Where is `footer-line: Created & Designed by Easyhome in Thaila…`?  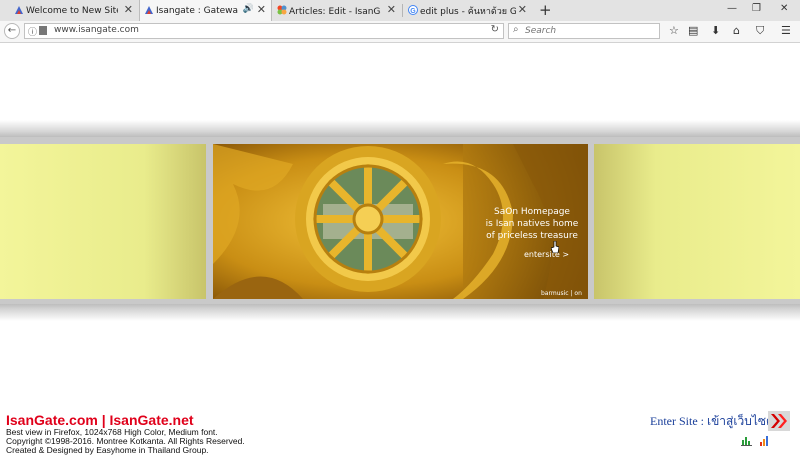 footer-line: Created & Designed by Easyhome in Thaila… is located at coordinates (107, 450).